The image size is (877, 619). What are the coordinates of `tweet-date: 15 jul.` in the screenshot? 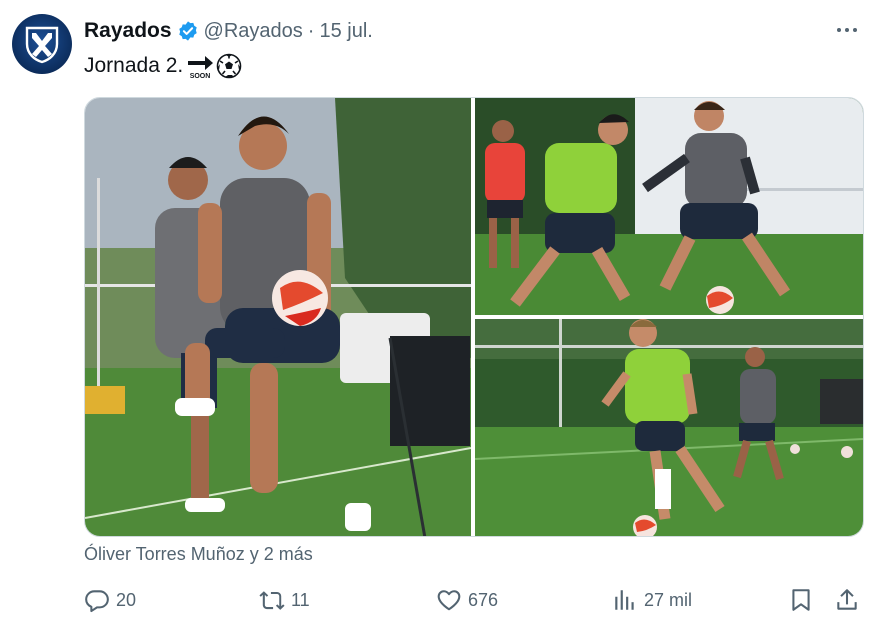 It's located at (345, 31).